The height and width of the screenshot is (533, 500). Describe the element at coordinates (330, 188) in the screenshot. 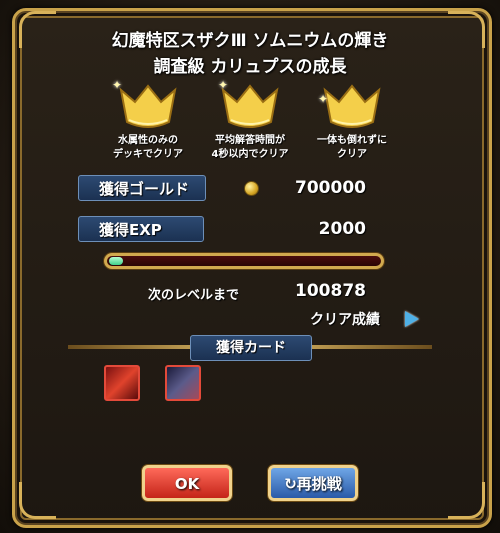

I see `gold-value: 700000` at that location.